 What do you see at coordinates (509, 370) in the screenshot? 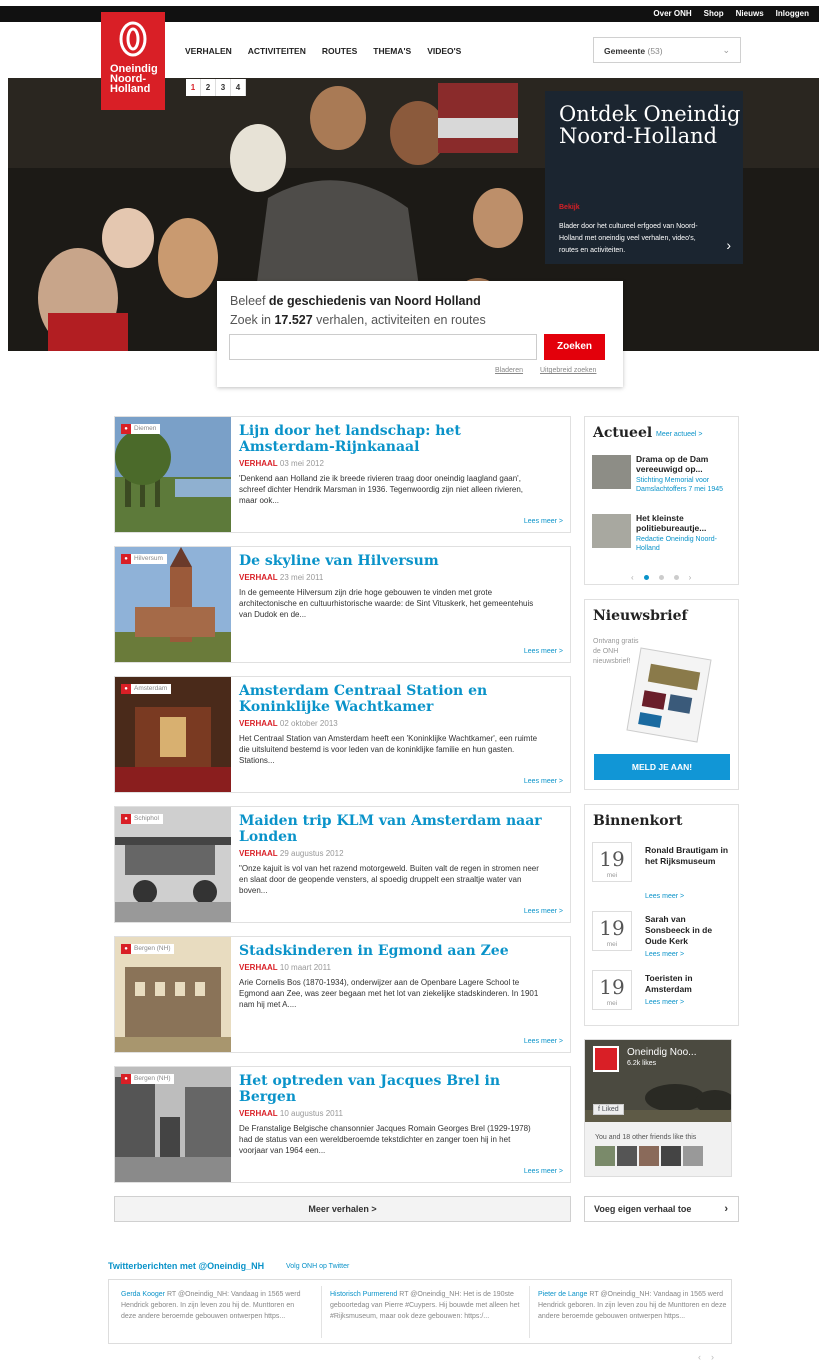
I see `bladeren-link: Bladeren` at bounding box center [509, 370].